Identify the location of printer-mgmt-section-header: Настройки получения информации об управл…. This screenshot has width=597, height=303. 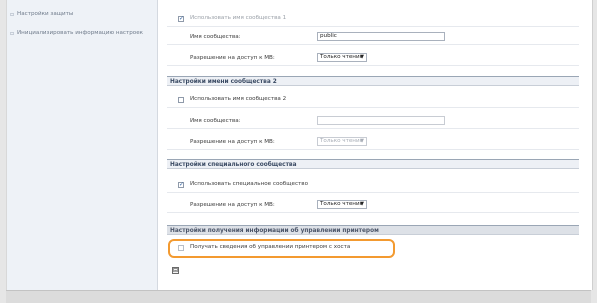
(373, 230).